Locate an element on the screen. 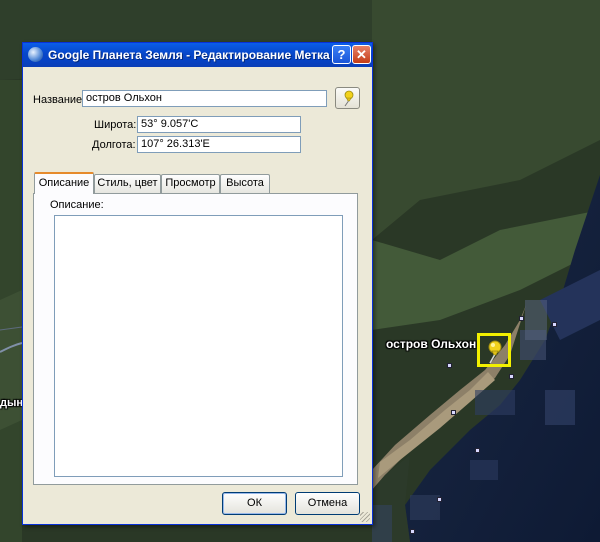  tab-altitude: Высота is located at coordinates (245, 183).